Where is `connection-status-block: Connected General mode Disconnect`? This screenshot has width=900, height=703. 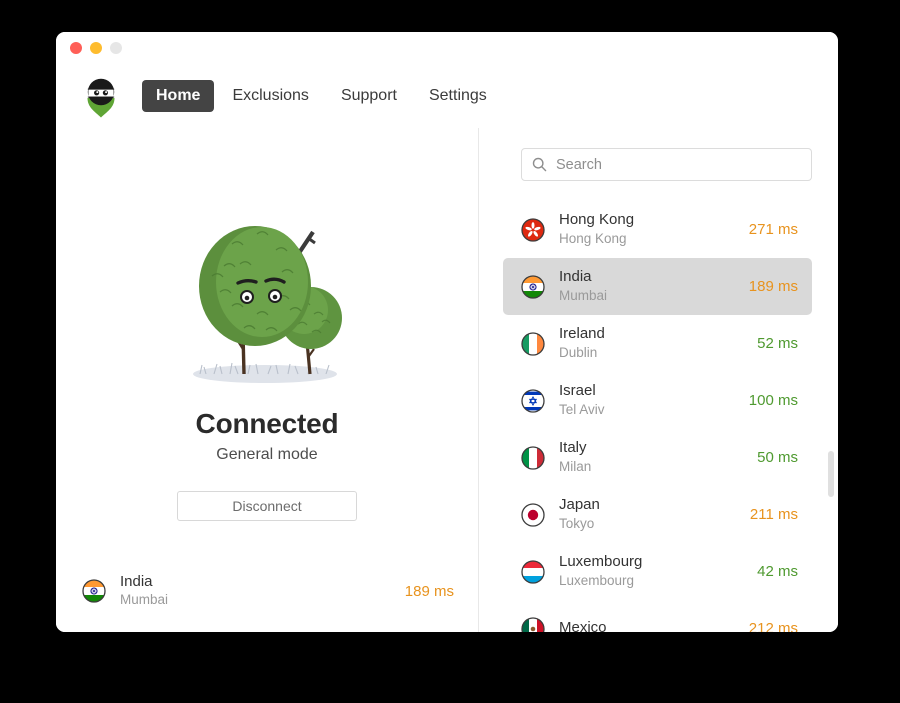
connection-status-block: Connected General mode Disconnect is located at coordinates (267, 464).